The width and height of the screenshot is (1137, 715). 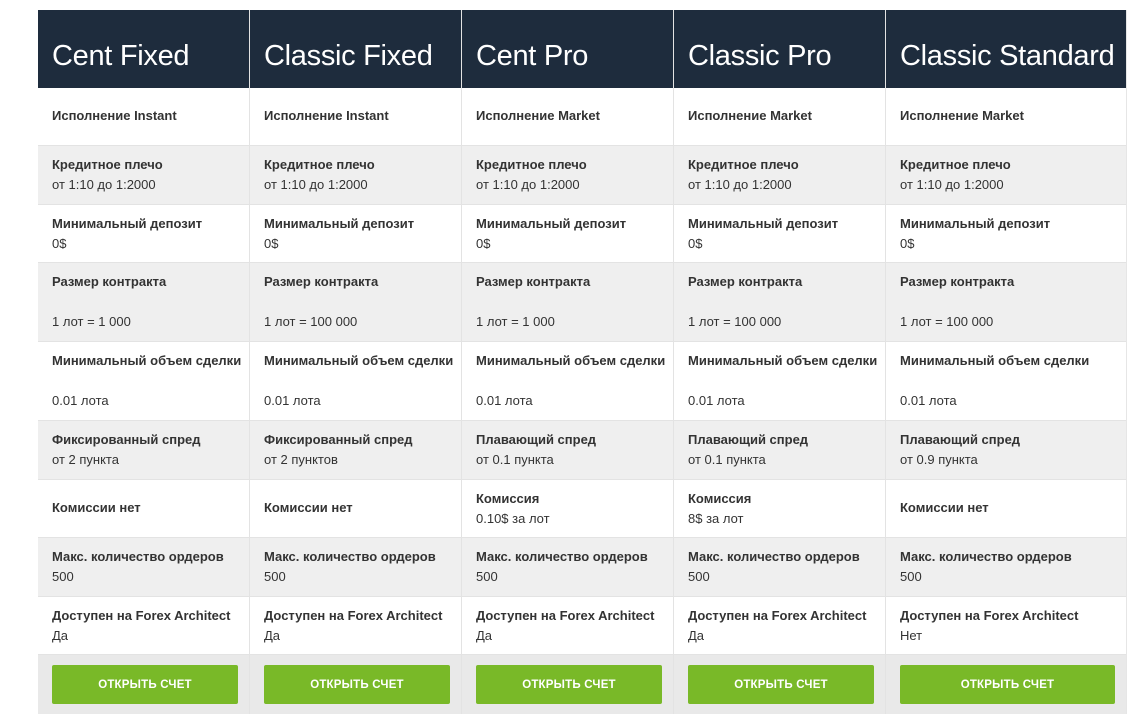 I want to click on commission-value: 8$ за лот, so click(x=716, y=518).